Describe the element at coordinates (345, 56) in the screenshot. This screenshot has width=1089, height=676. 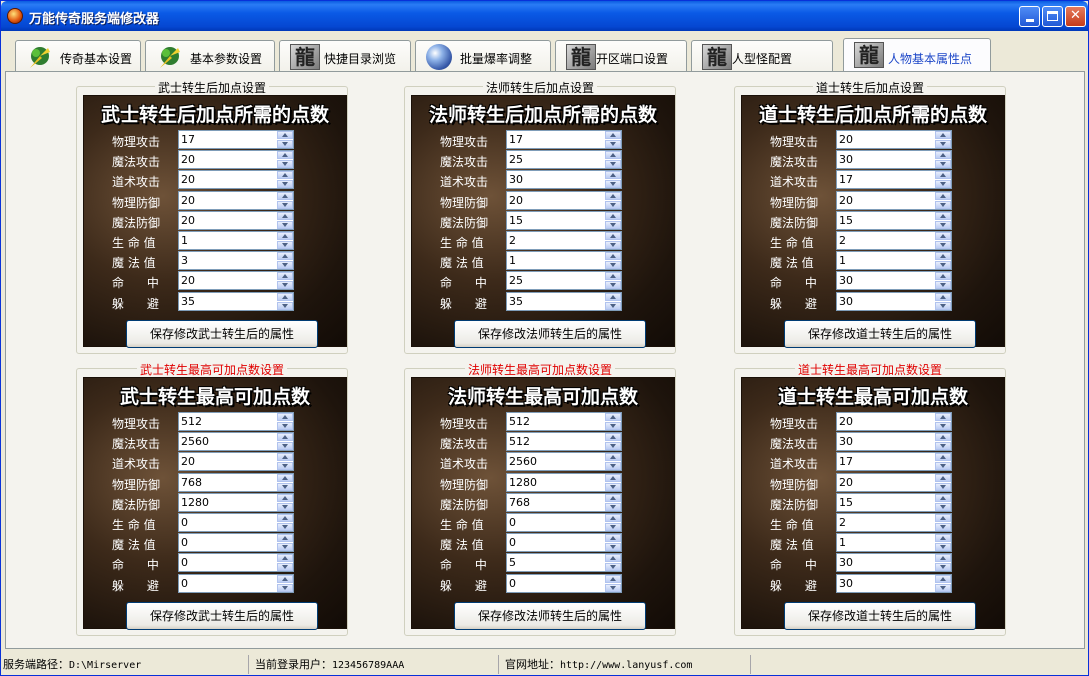
I see `tab-quick-directory: 龍 快捷目录浏览` at that location.